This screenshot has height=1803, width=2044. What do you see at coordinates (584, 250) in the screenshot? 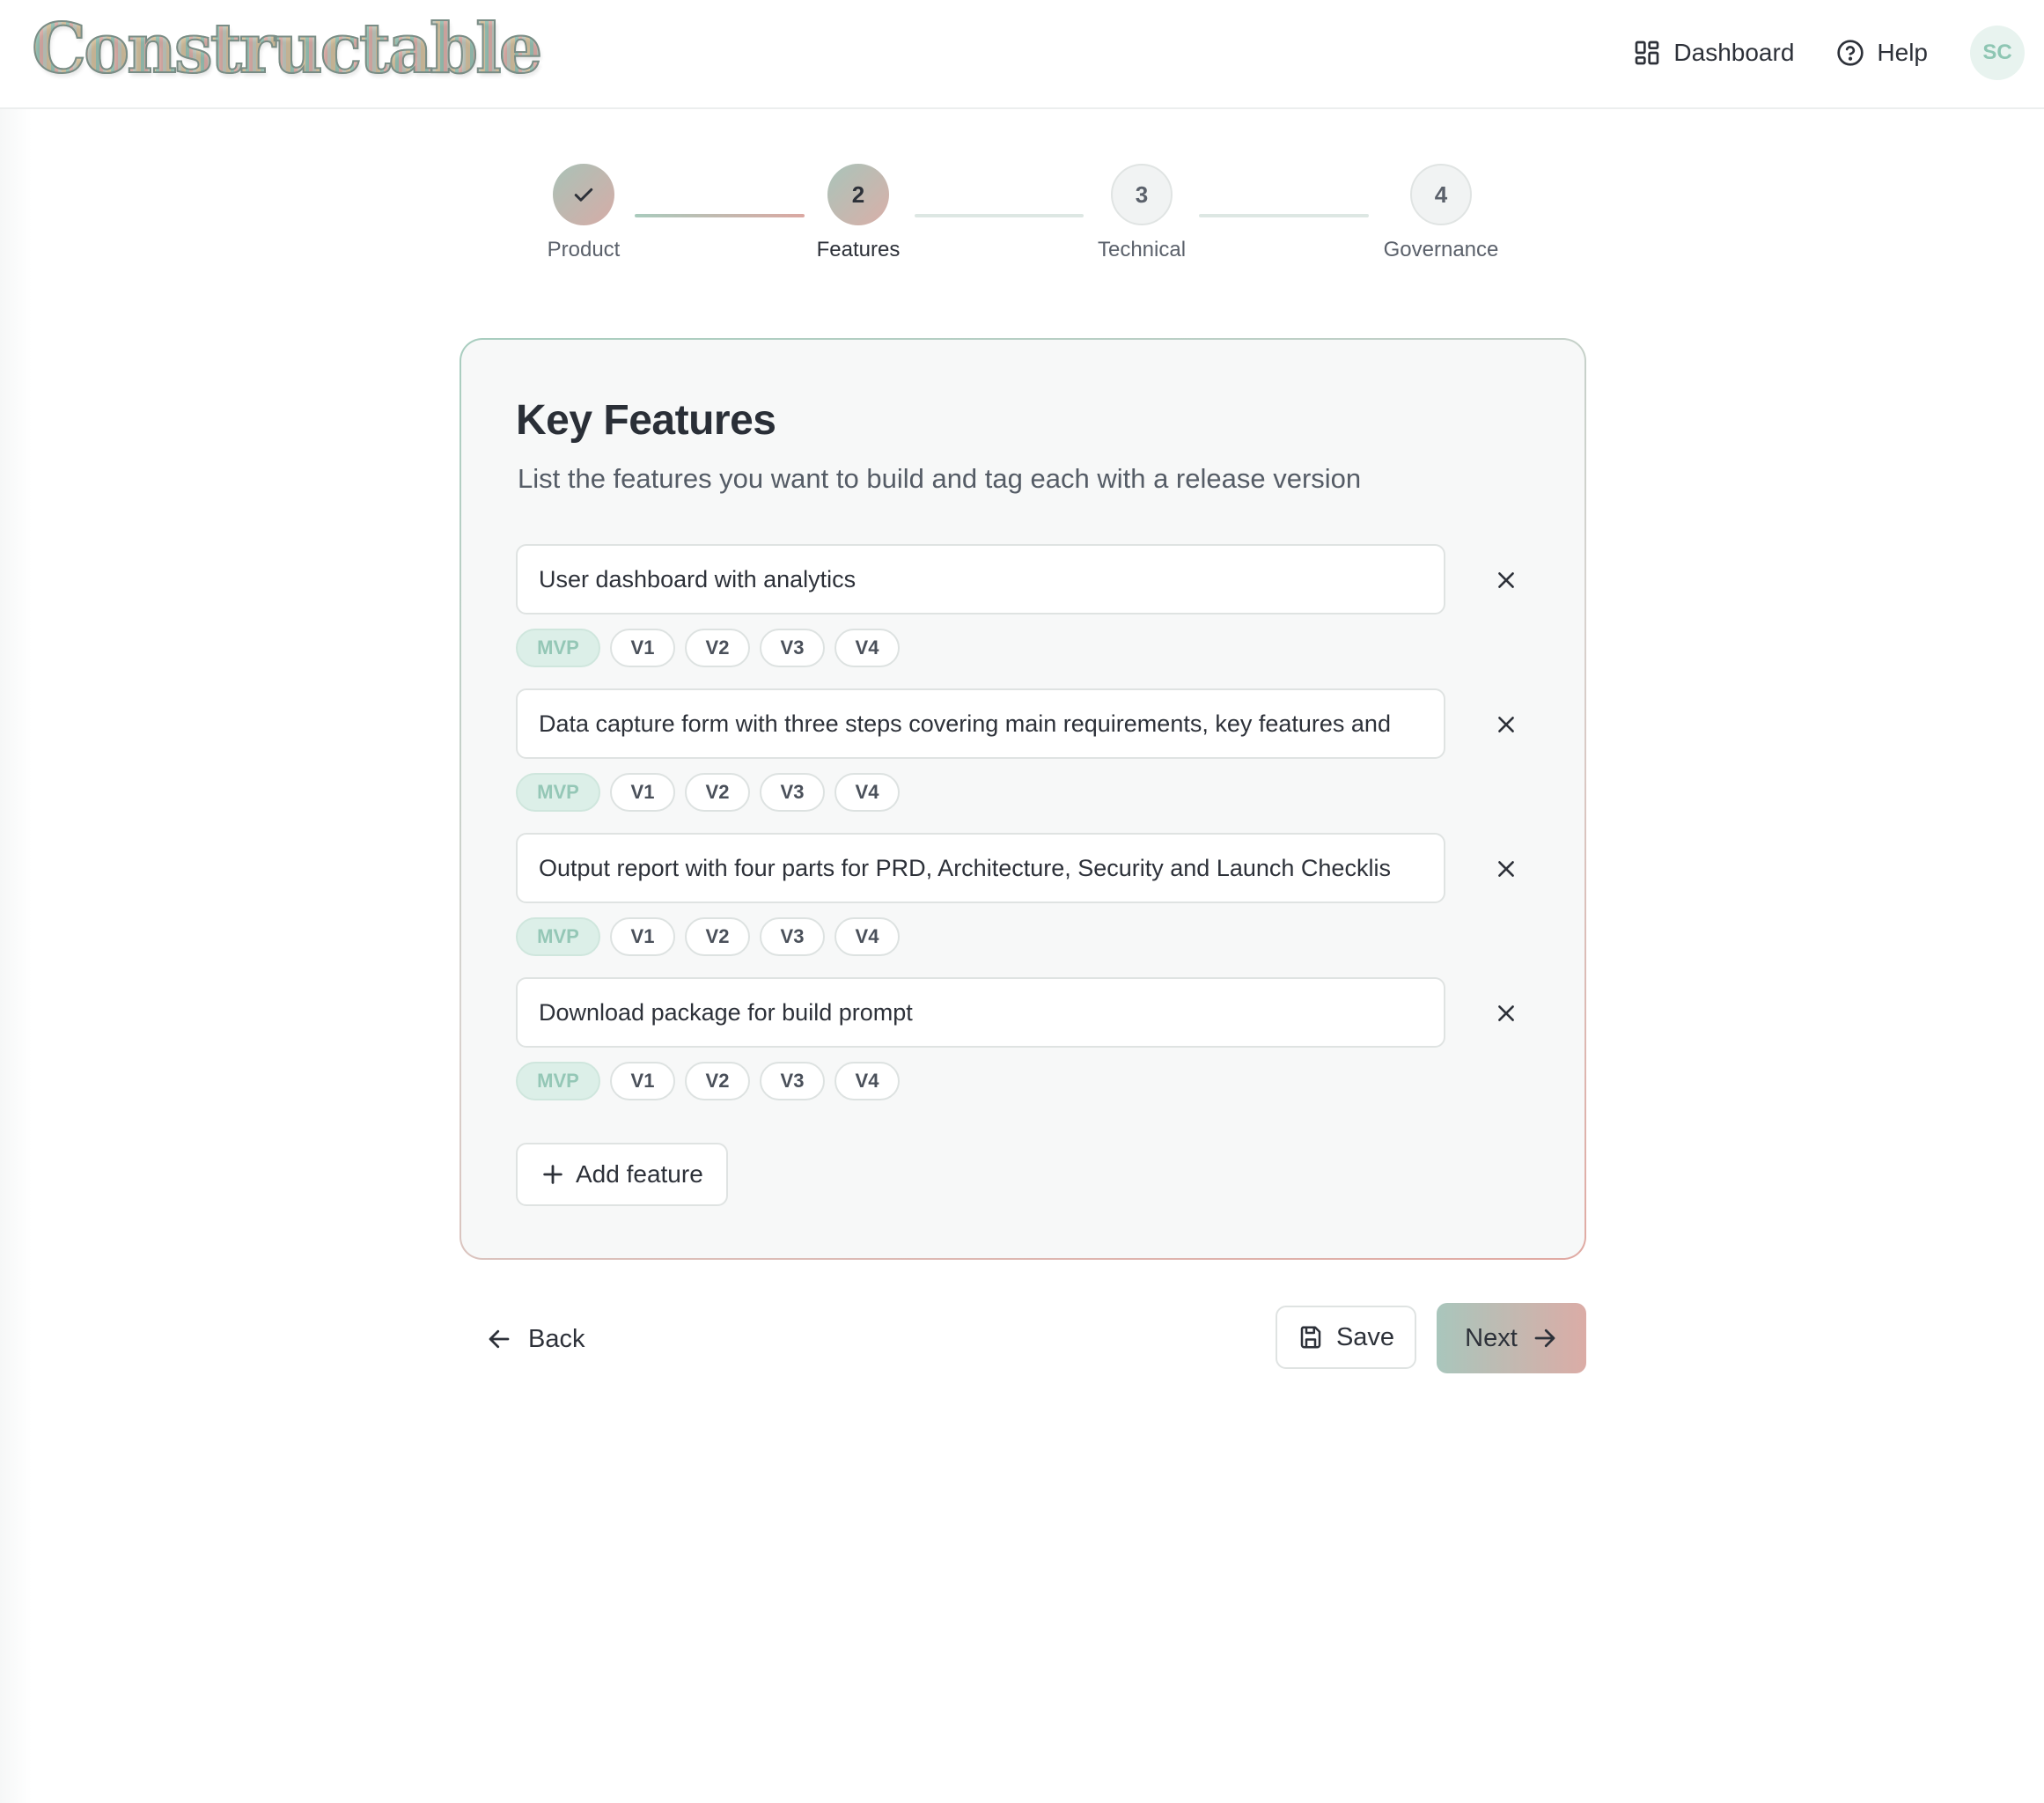
I see `step-1-label: Product` at bounding box center [584, 250].